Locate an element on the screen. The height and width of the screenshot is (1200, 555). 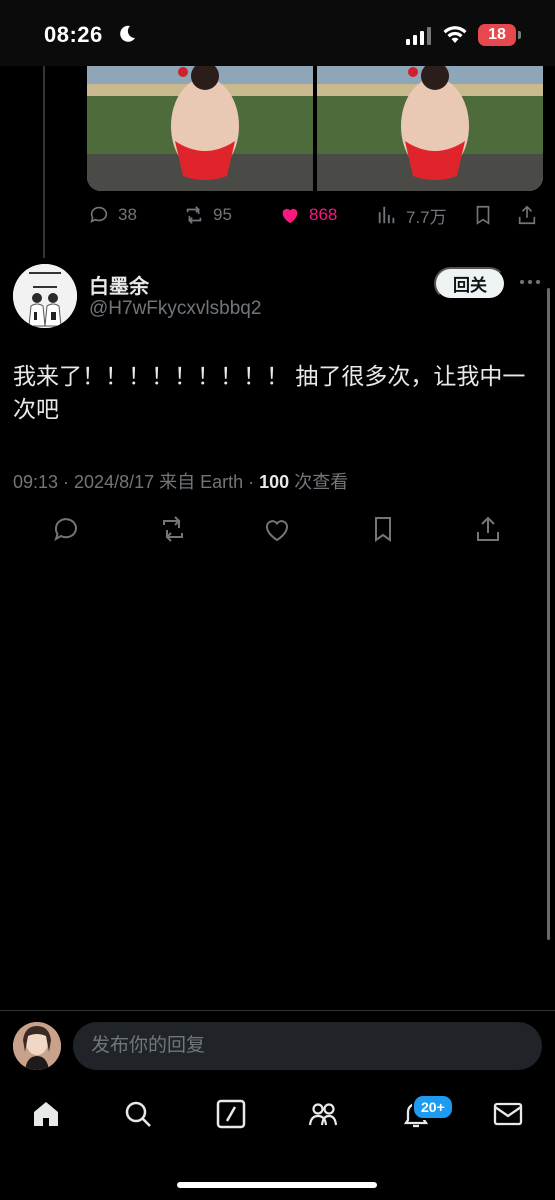
grok-icon is located at coordinates (231, 1114).